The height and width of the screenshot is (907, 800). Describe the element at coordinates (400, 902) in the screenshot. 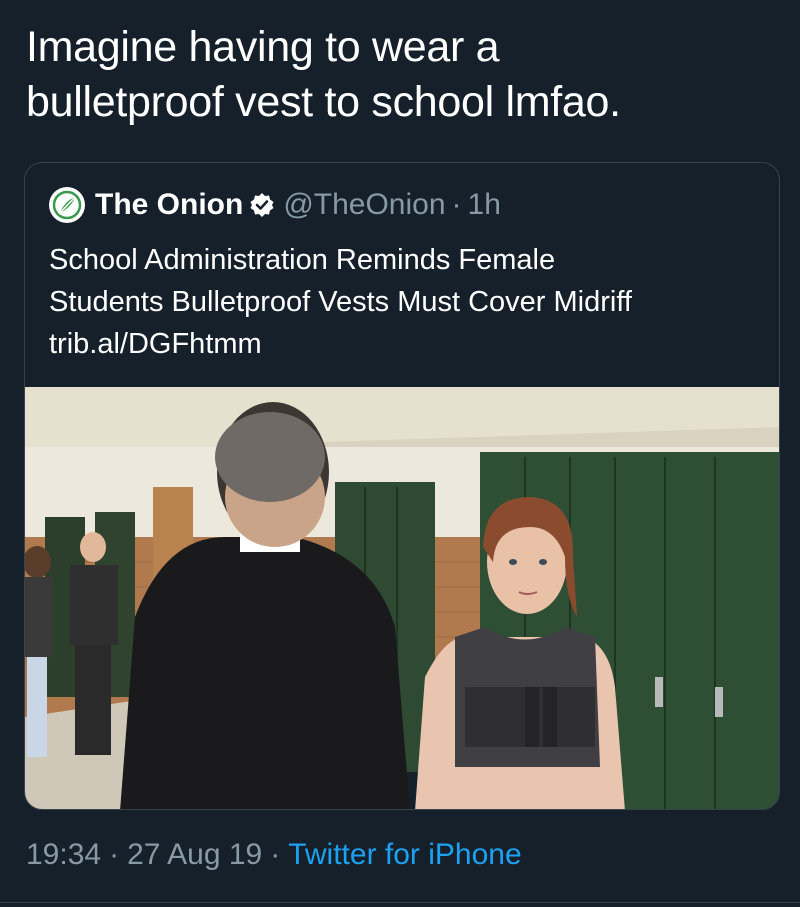

I see `divider` at that location.